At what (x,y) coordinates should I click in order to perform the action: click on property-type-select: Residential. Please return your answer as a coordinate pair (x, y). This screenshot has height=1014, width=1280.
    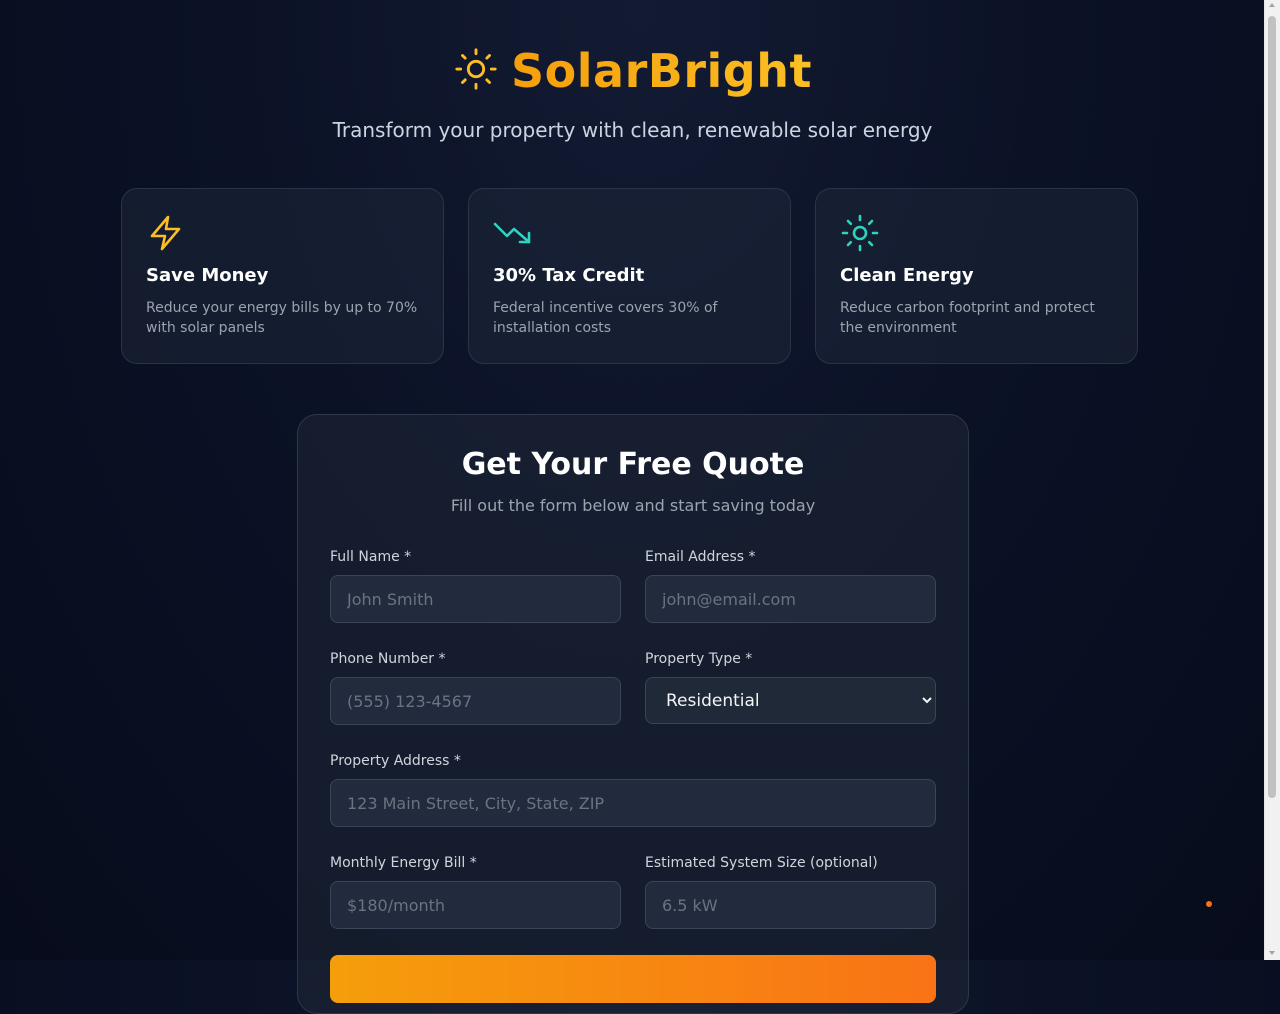
    Looking at the image, I should click on (790, 700).